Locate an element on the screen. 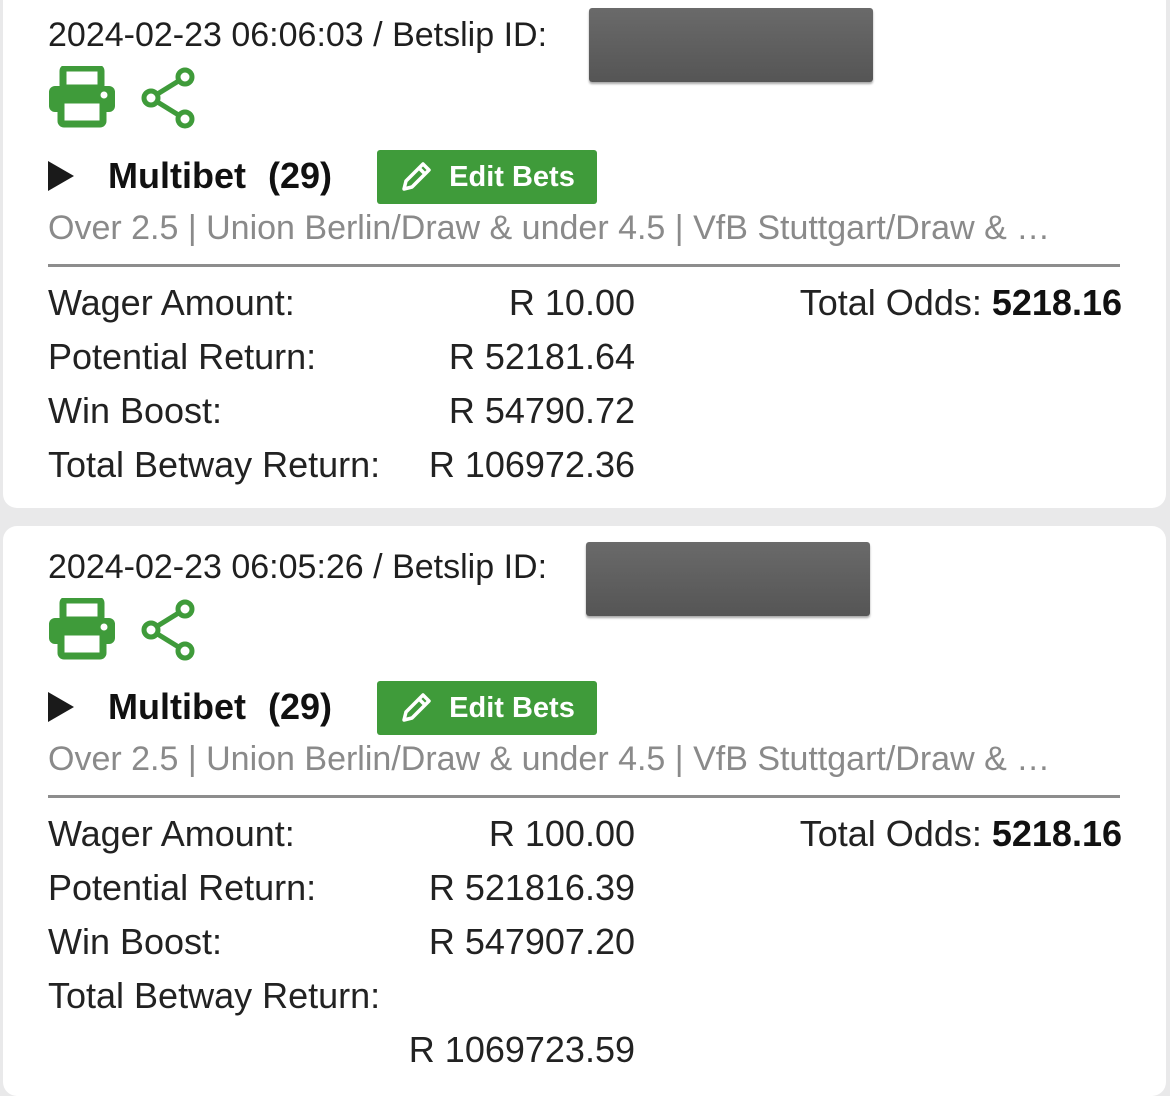 The image size is (1170, 1096). wager-value: R 10.00 is located at coordinates (571, 302).